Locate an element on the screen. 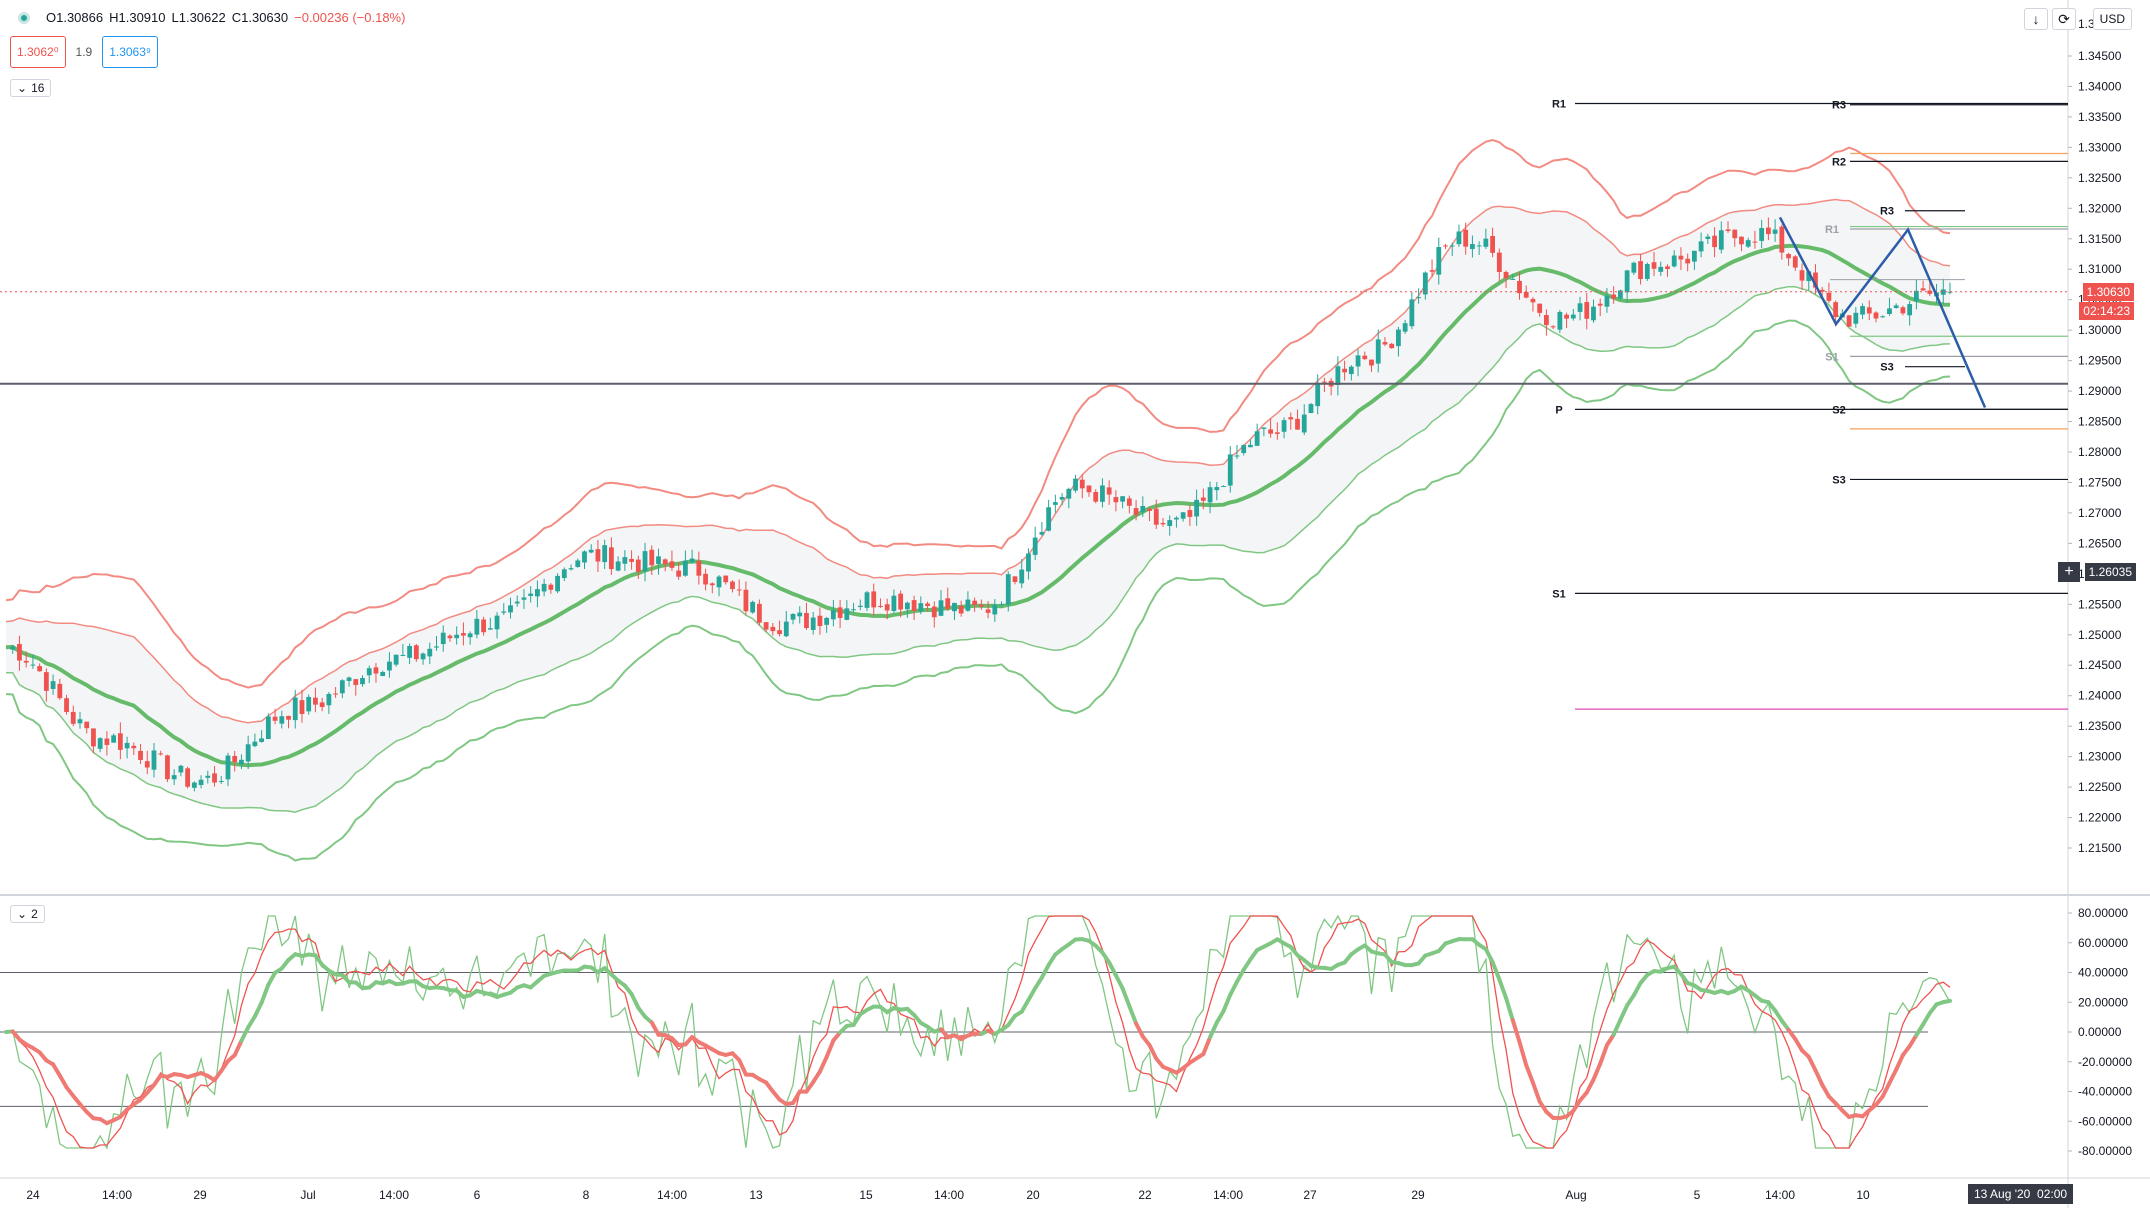  time-tick-label: 10 is located at coordinates (1863, 1195).